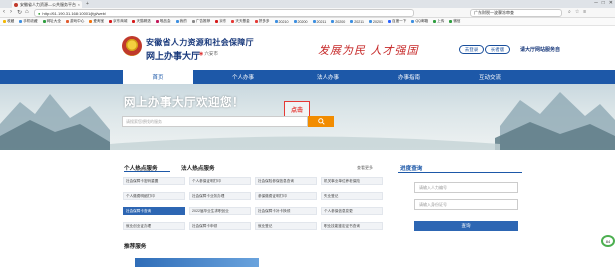 This screenshot has height=267, width=615. I want to click on bookmark-item: 百度一下, so click(397, 21).